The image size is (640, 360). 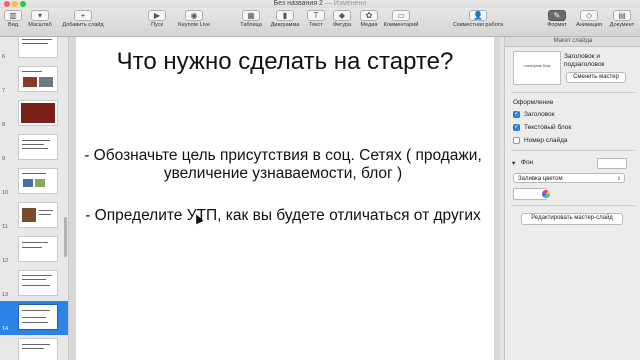 I want to click on fill-type-select: Заливка цветом ⇕, so click(x=569, y=178).